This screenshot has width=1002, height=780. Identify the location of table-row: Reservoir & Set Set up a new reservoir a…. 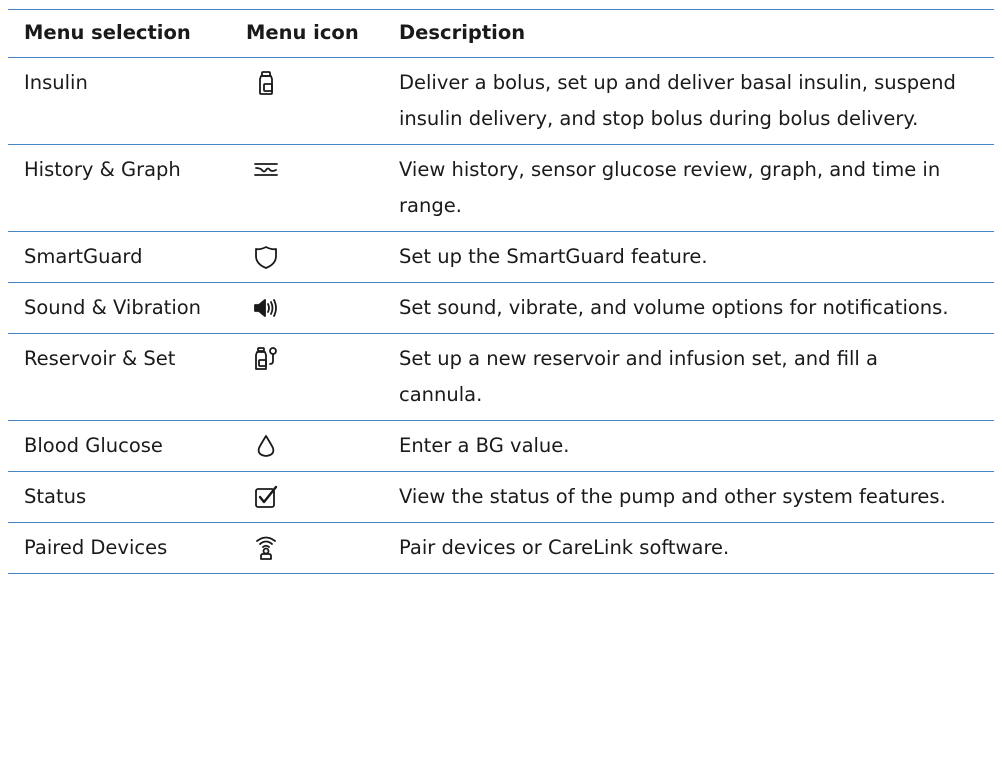
(501, 376).